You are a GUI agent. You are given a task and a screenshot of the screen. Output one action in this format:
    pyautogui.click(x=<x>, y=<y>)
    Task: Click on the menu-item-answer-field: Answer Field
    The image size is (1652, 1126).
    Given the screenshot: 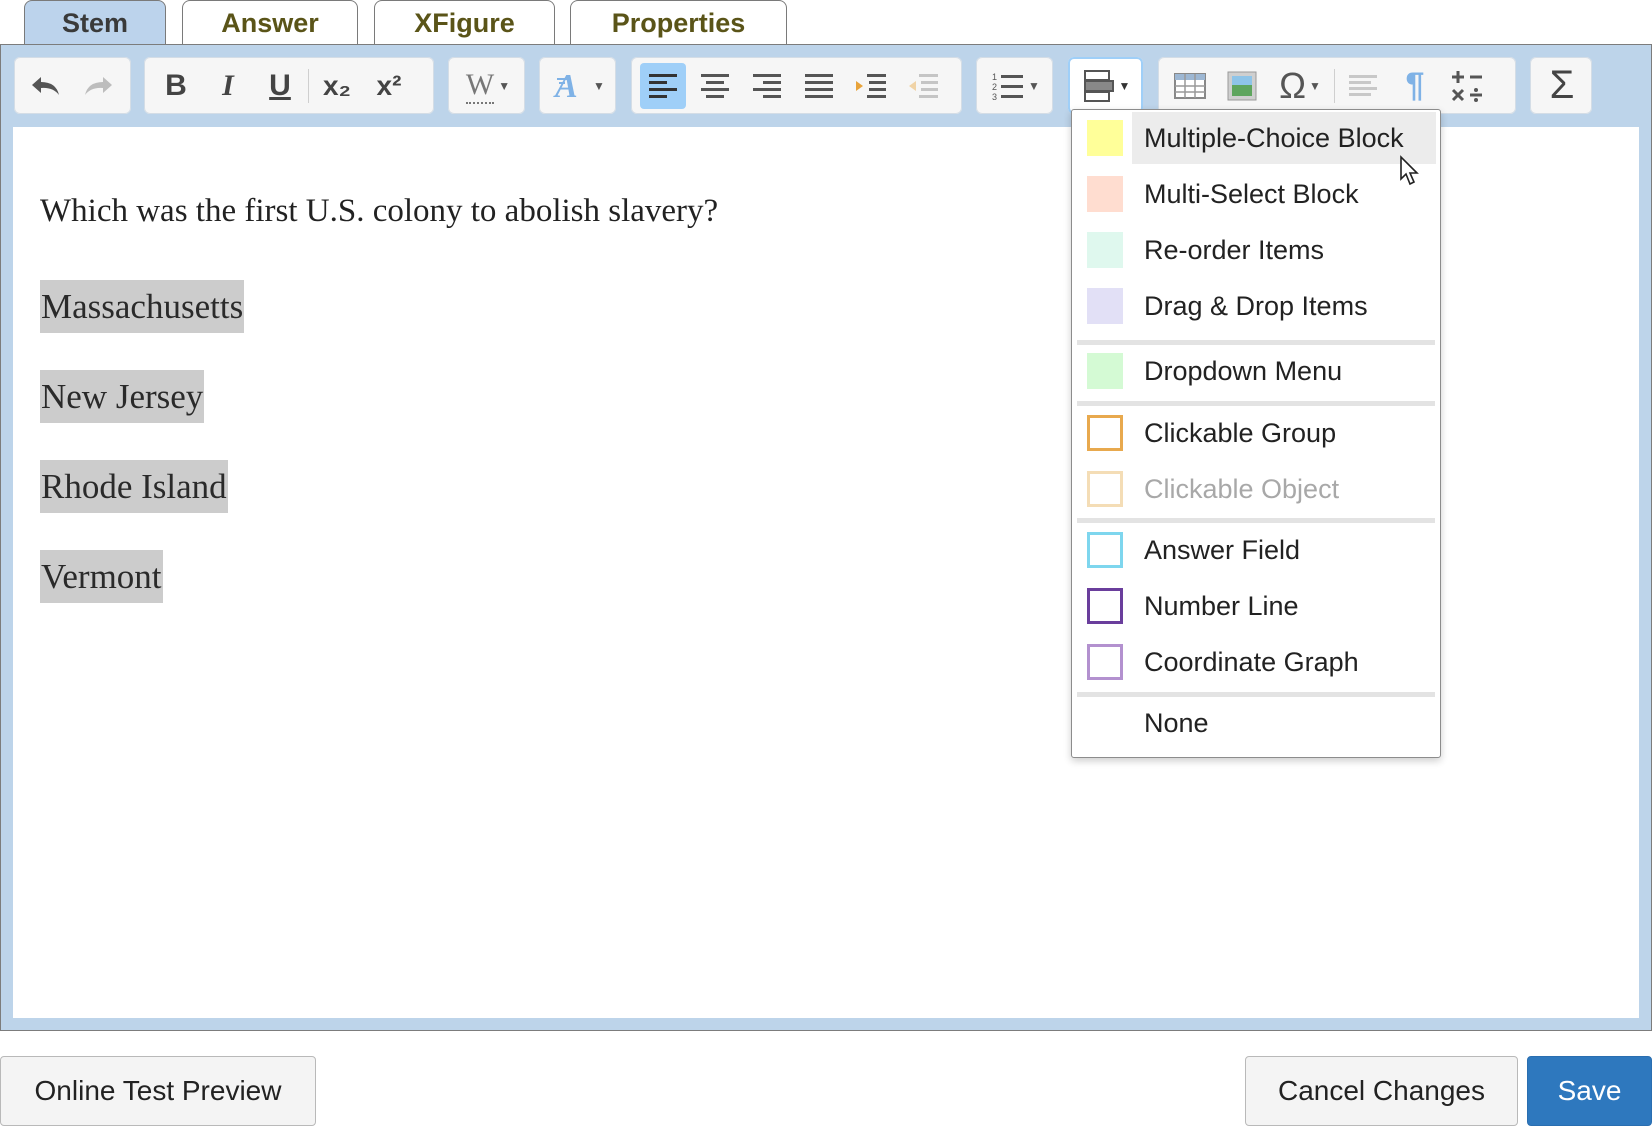 What is the action you would take?
    pyautogui.click(x=1256, y=550)
    